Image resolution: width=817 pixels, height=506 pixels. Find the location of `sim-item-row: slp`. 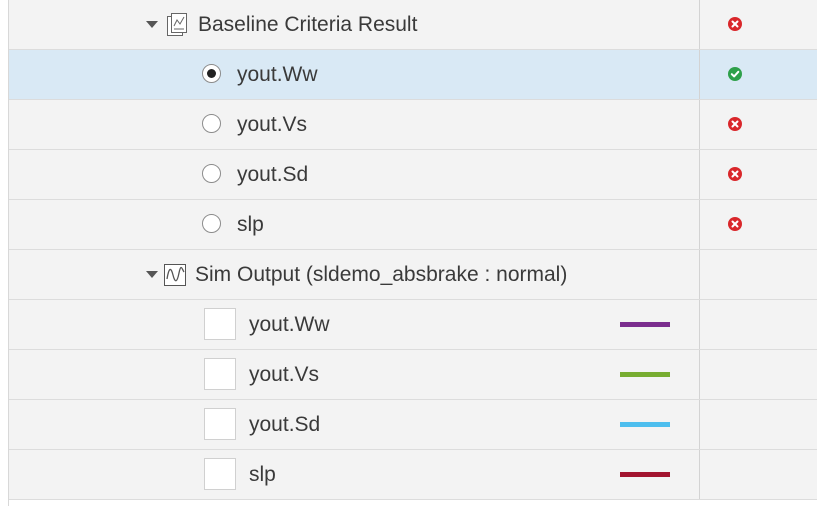

sim-item-row: slp is located at coordinates (413, 475).